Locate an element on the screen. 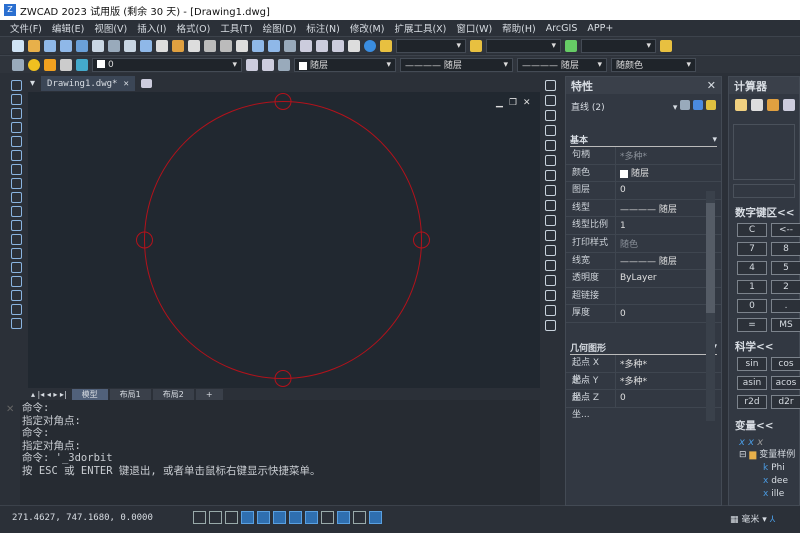 The width and height of the screenshot is (800, 533). calc-key: 0 is located at coordinates (752, 306).